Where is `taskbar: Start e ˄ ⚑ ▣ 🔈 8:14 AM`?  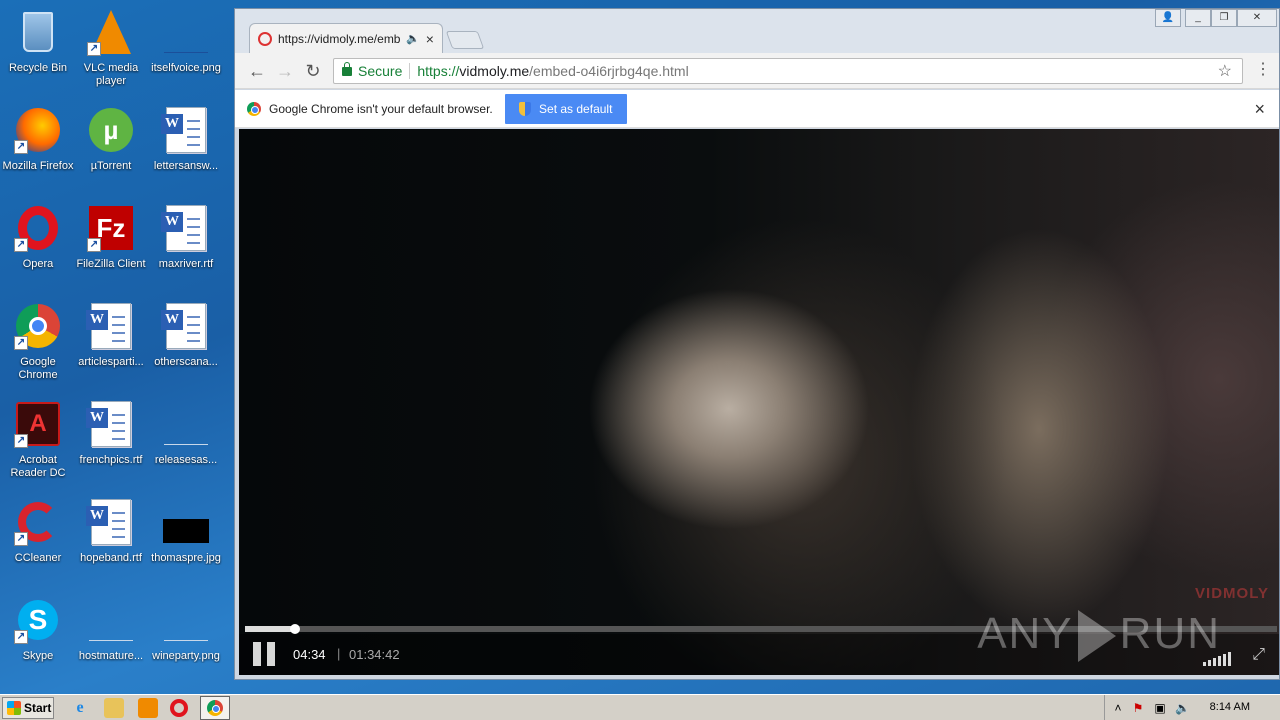
taskbar: Start e ˄ ⚑ ▣ 🔈 8:14 AM is located at coordinates (640, 707).